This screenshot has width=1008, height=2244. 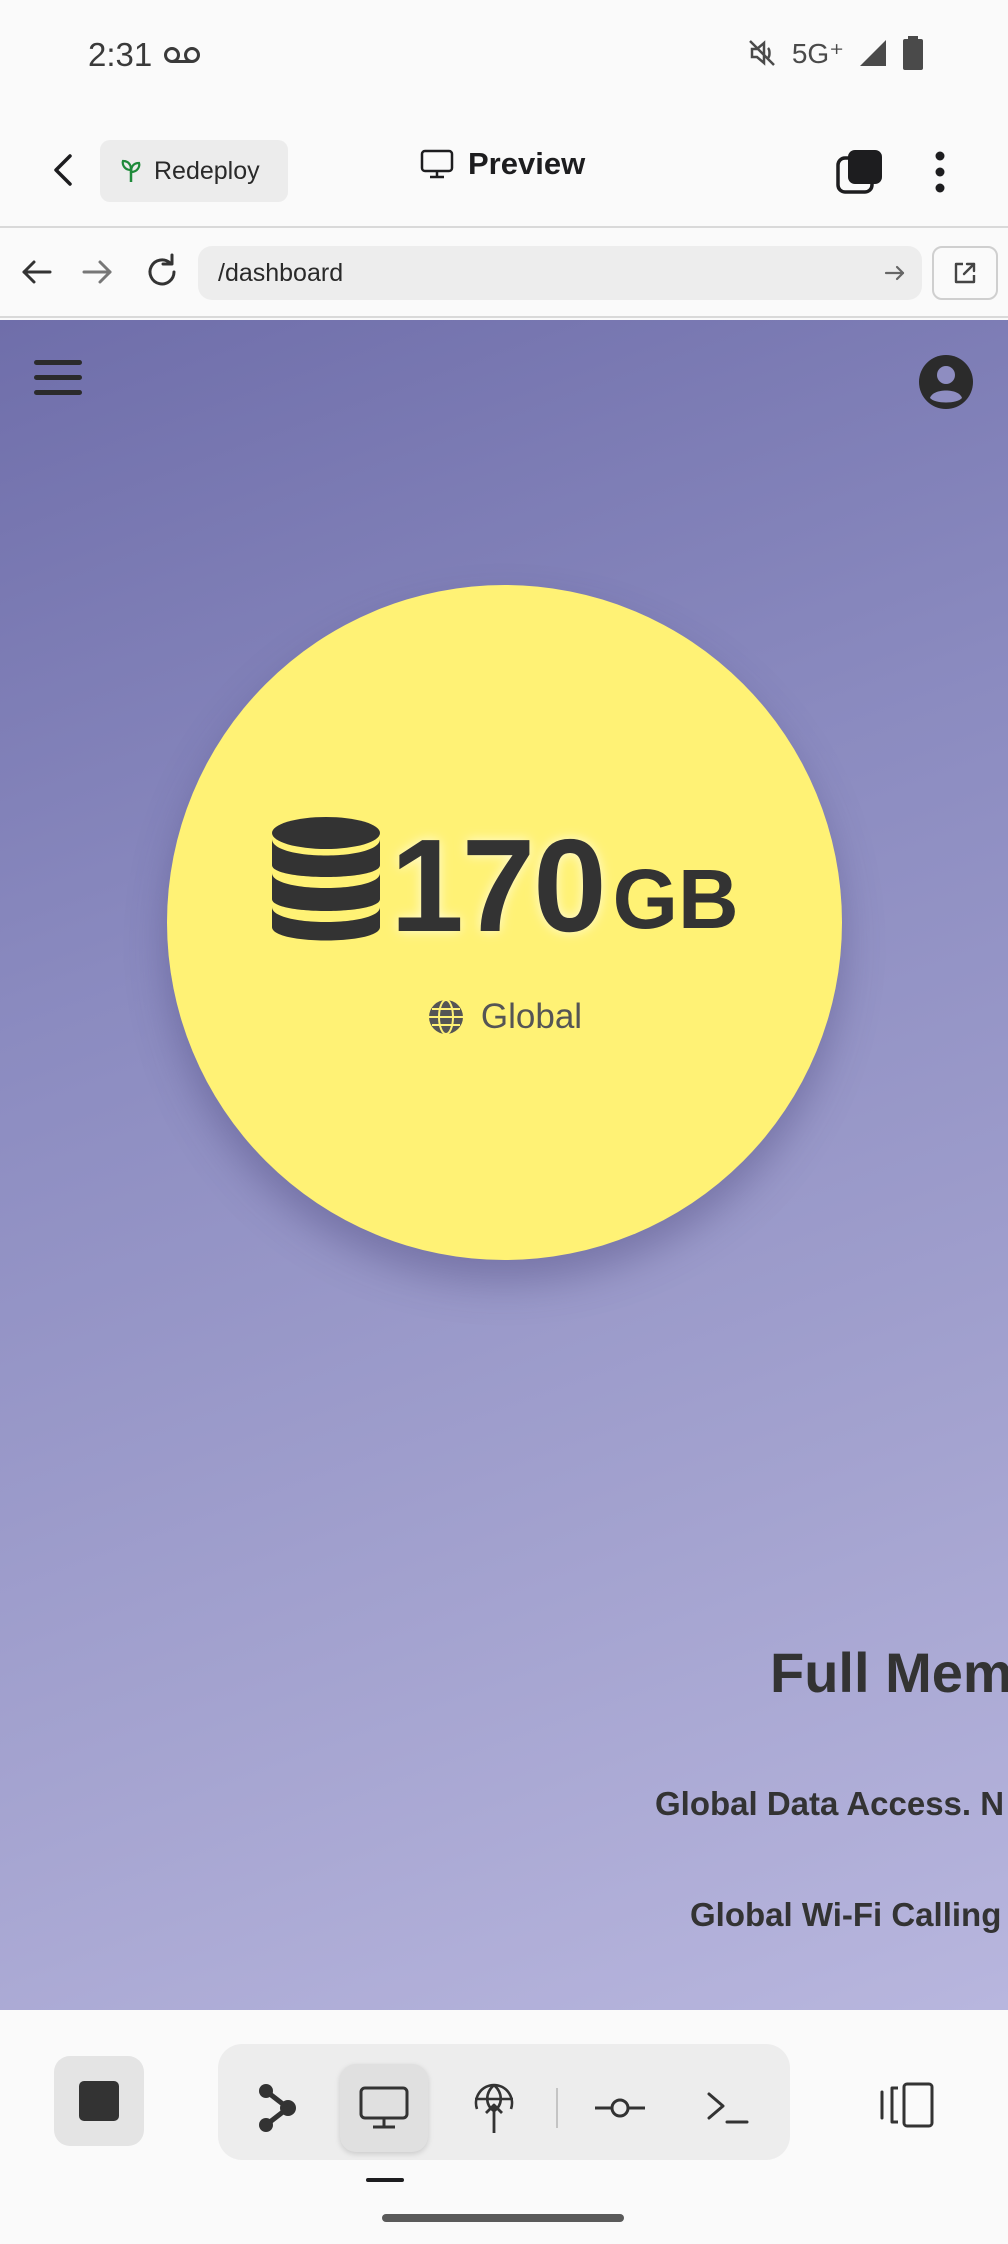 I want to click on tabs-icon, so click(x=860, y=172).